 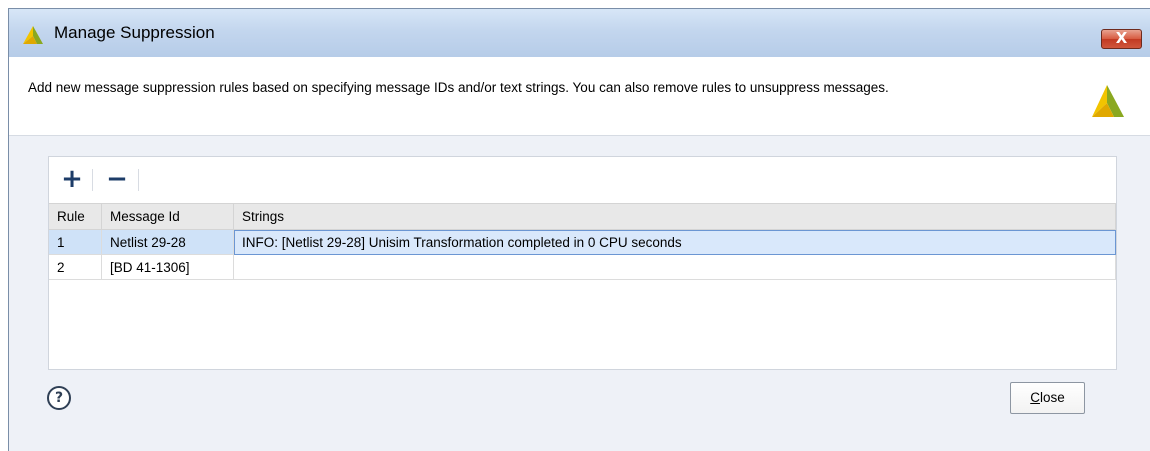 What do you see at coordinates (75, 242) in the screenshot?
I see `cell-rule: 1` at bounding box center [75, 242].